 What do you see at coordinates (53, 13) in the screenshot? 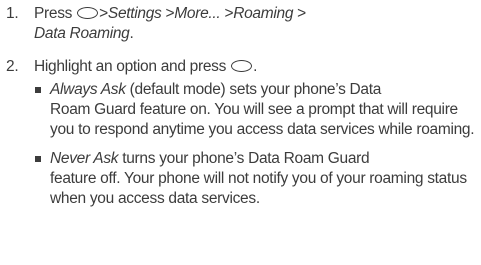
I see `step-1-press-text: Press` at bounding box center [53, 13].